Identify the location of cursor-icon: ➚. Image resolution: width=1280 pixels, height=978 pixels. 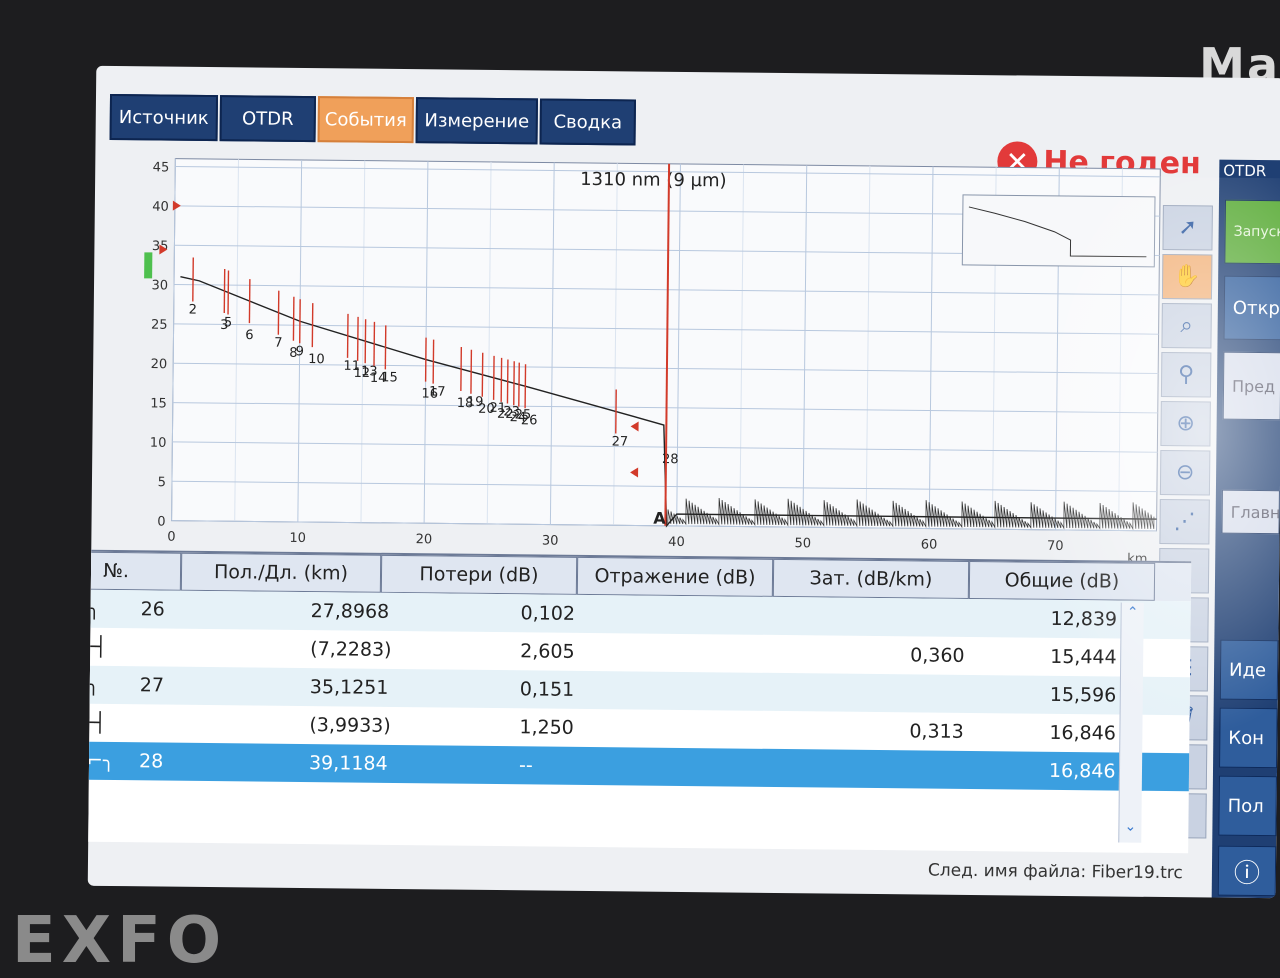
(1187, 228).